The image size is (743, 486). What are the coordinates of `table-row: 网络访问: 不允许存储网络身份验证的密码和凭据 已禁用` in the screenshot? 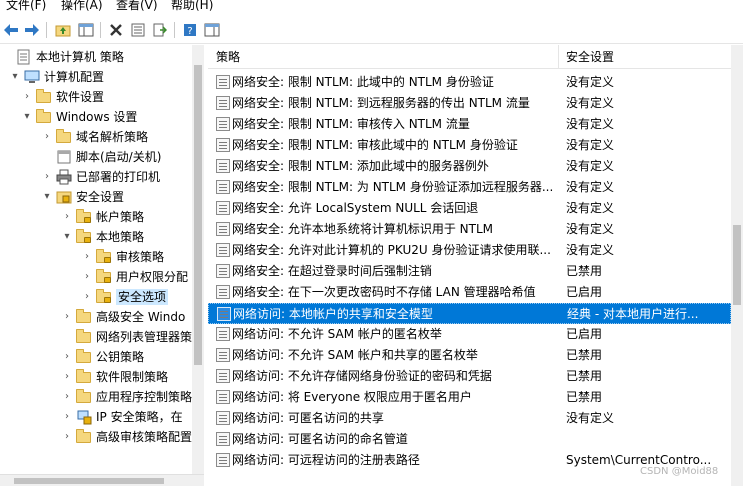 It's located at (469, 376).